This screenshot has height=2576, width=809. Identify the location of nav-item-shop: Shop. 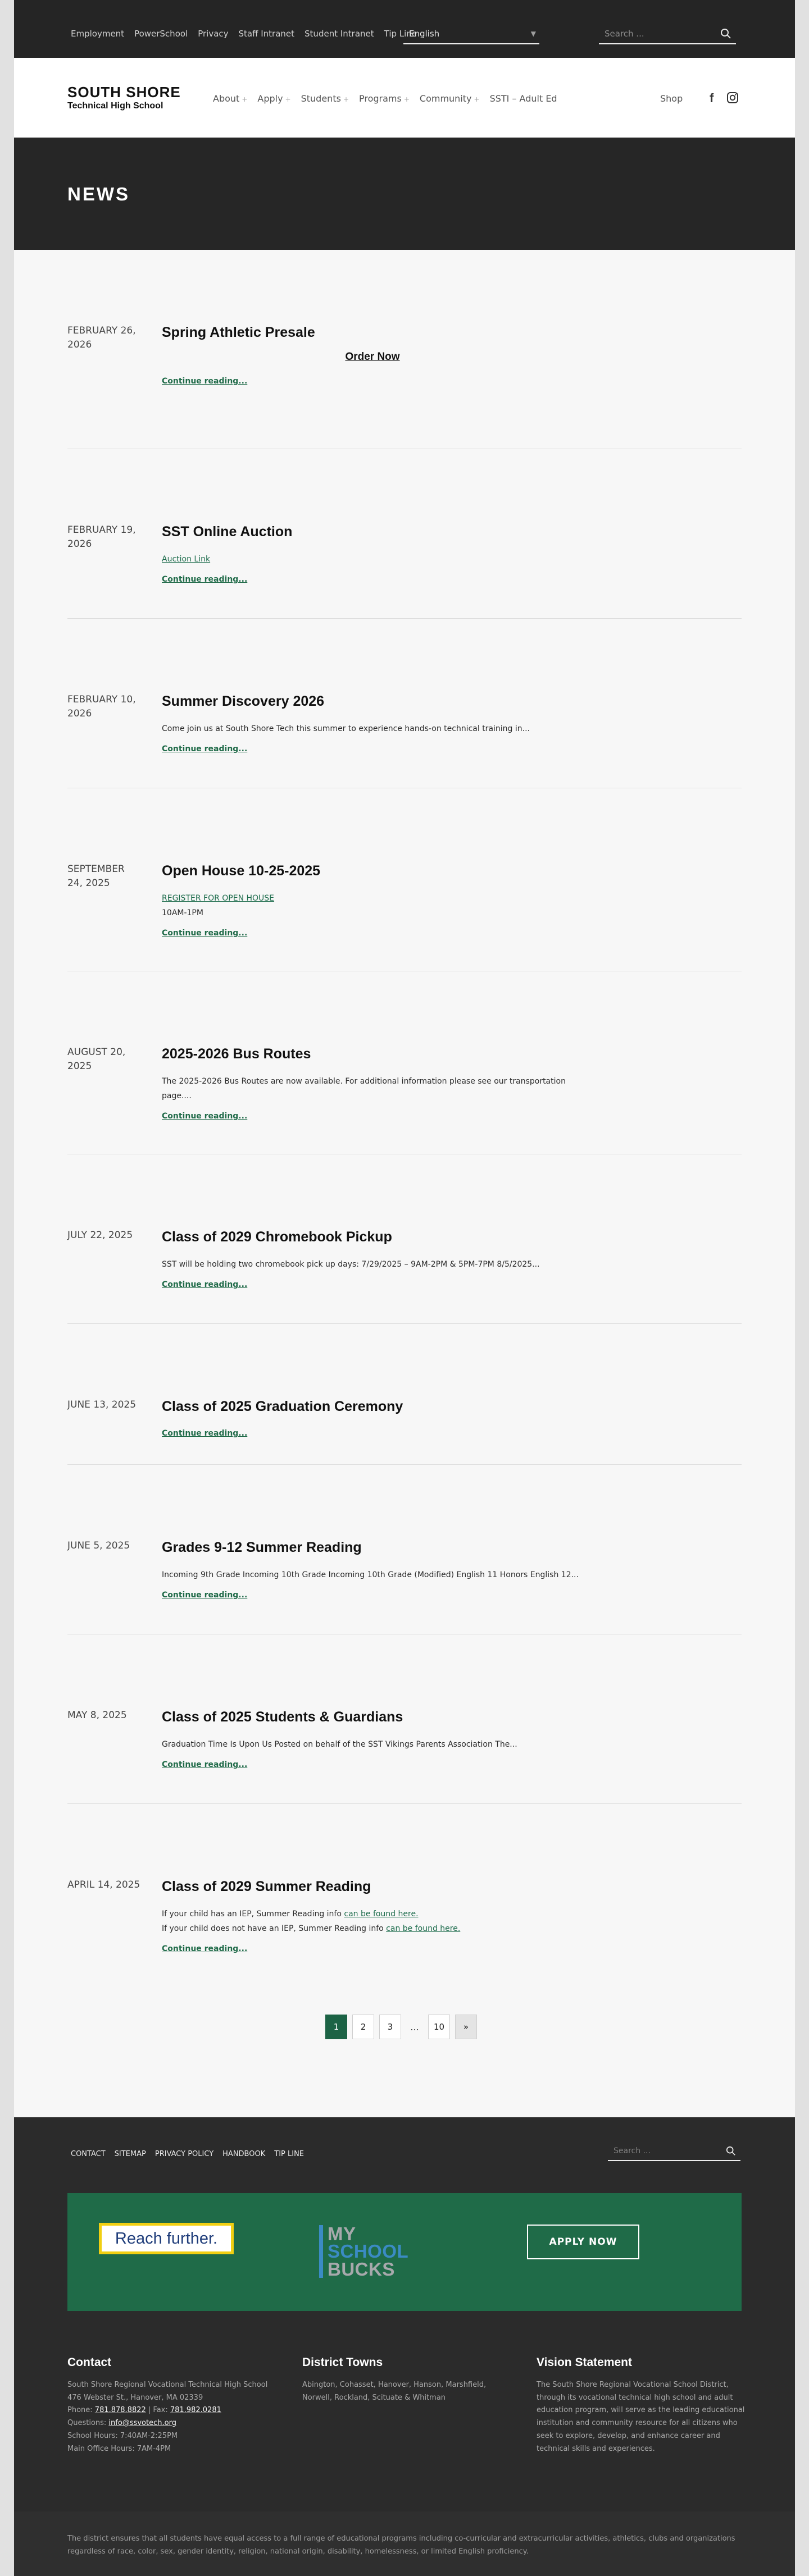
(672, 99).